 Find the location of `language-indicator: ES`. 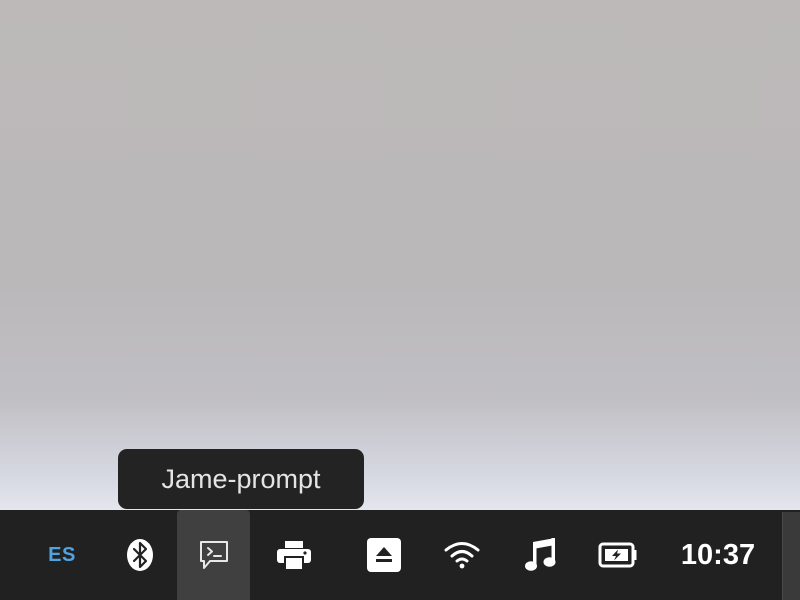

language-indicator: ES is located at coordinates (62, 555).